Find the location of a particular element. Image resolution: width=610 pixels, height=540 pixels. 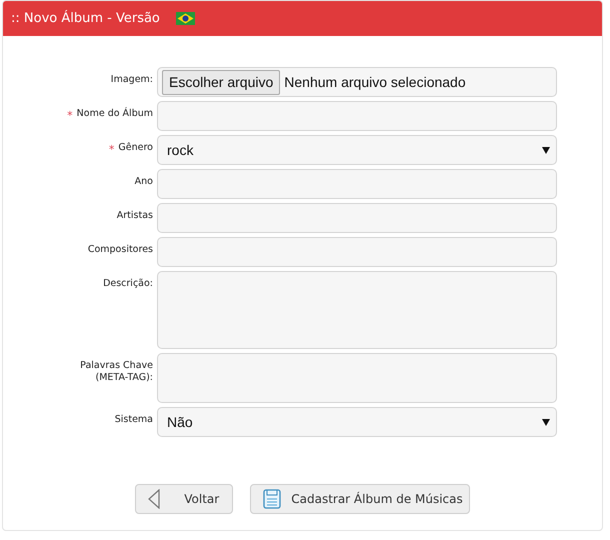

back-button: Voltar is located at coordinates (184, 499).